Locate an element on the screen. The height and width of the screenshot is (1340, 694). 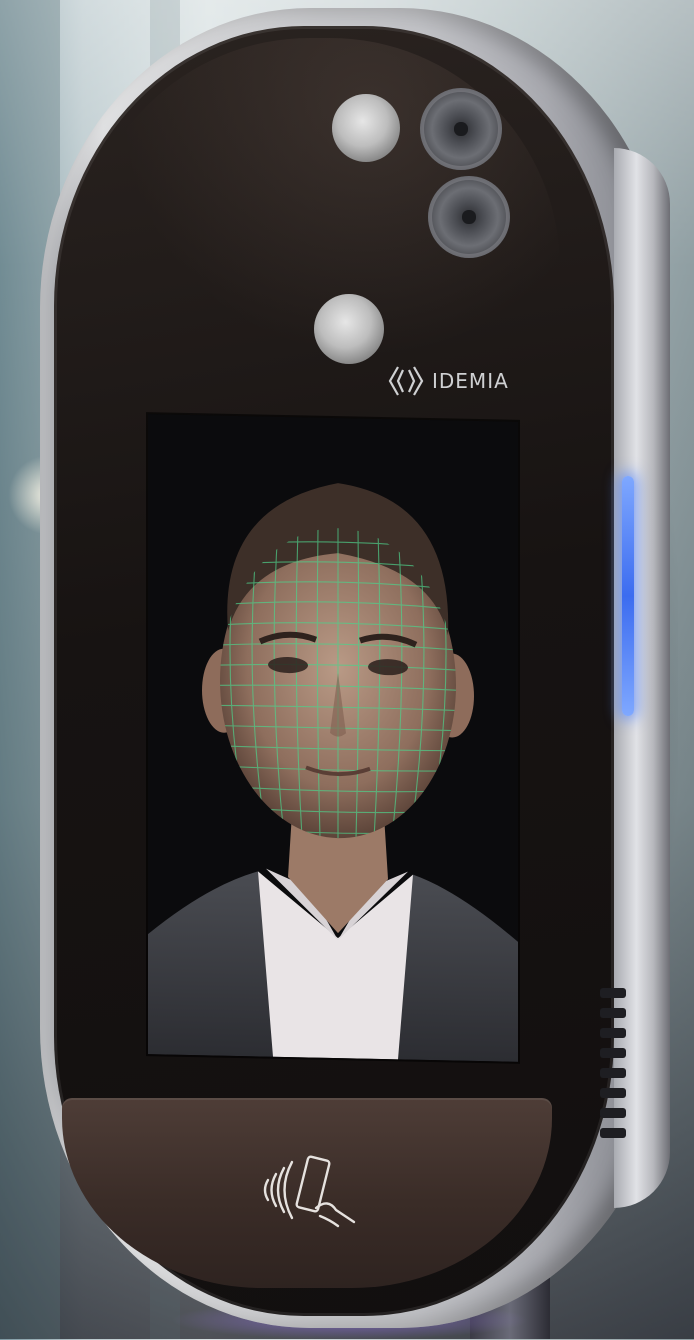
brand-logo: IDEMIA is located at coordinates (447, 381).